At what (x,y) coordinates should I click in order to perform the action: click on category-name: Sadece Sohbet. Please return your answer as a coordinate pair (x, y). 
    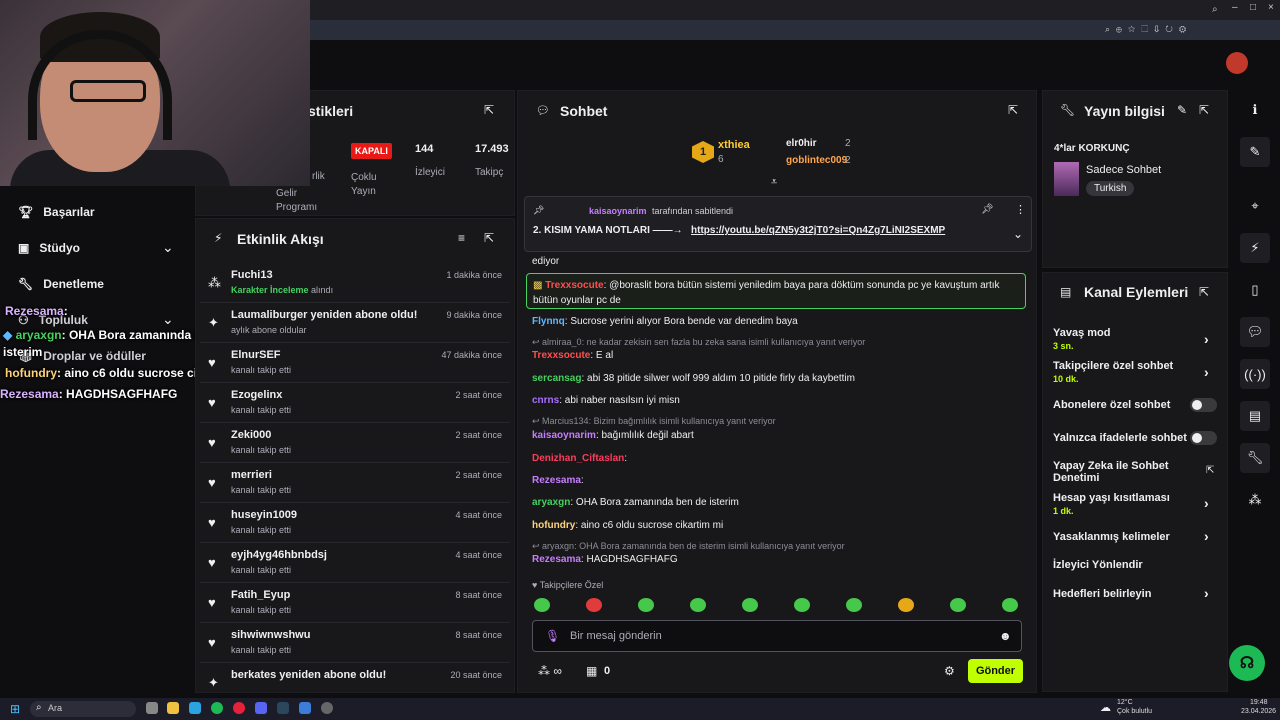
    Looking at the image, I should click on (1123, 170).